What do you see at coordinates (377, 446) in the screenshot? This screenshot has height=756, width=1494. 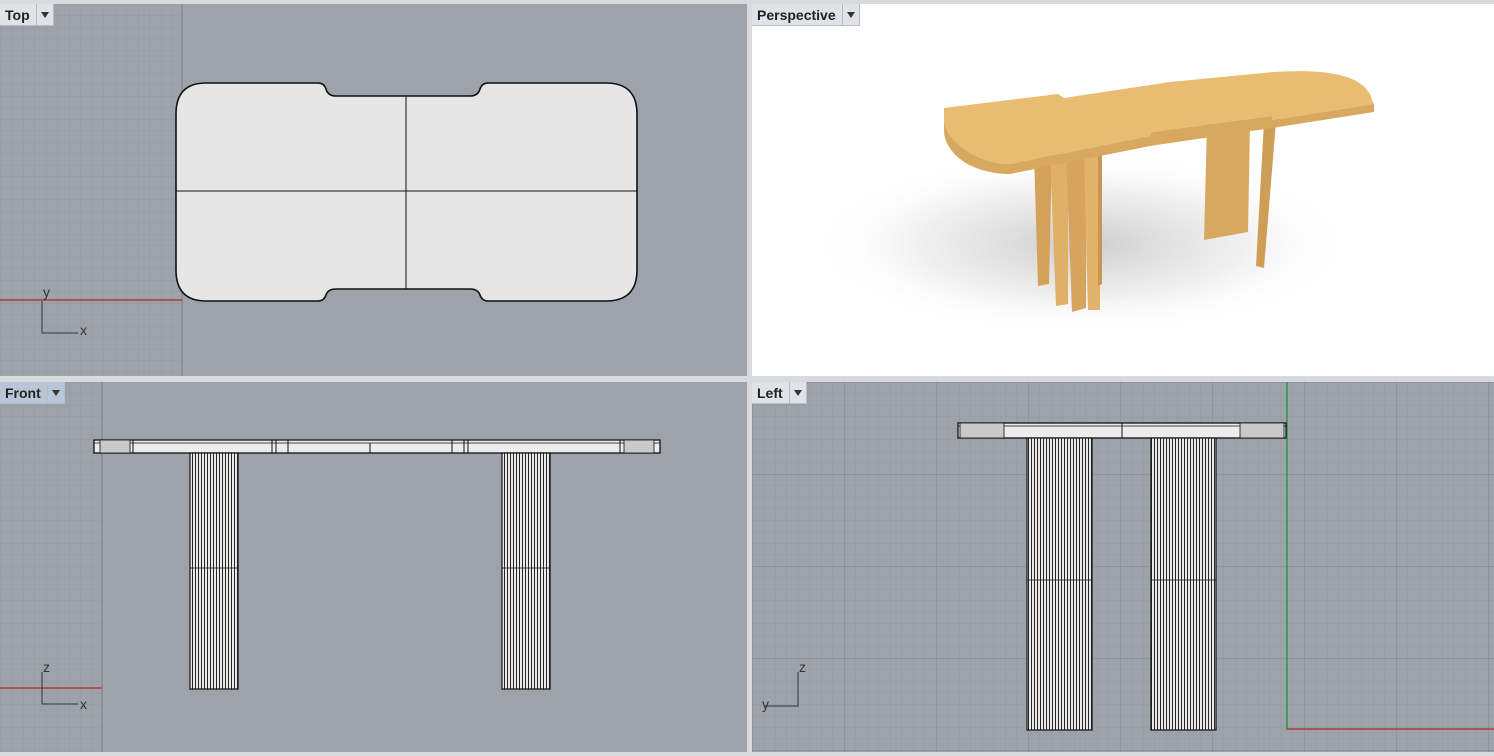 I see `table-top-profile` at bounding box center [377, 446].